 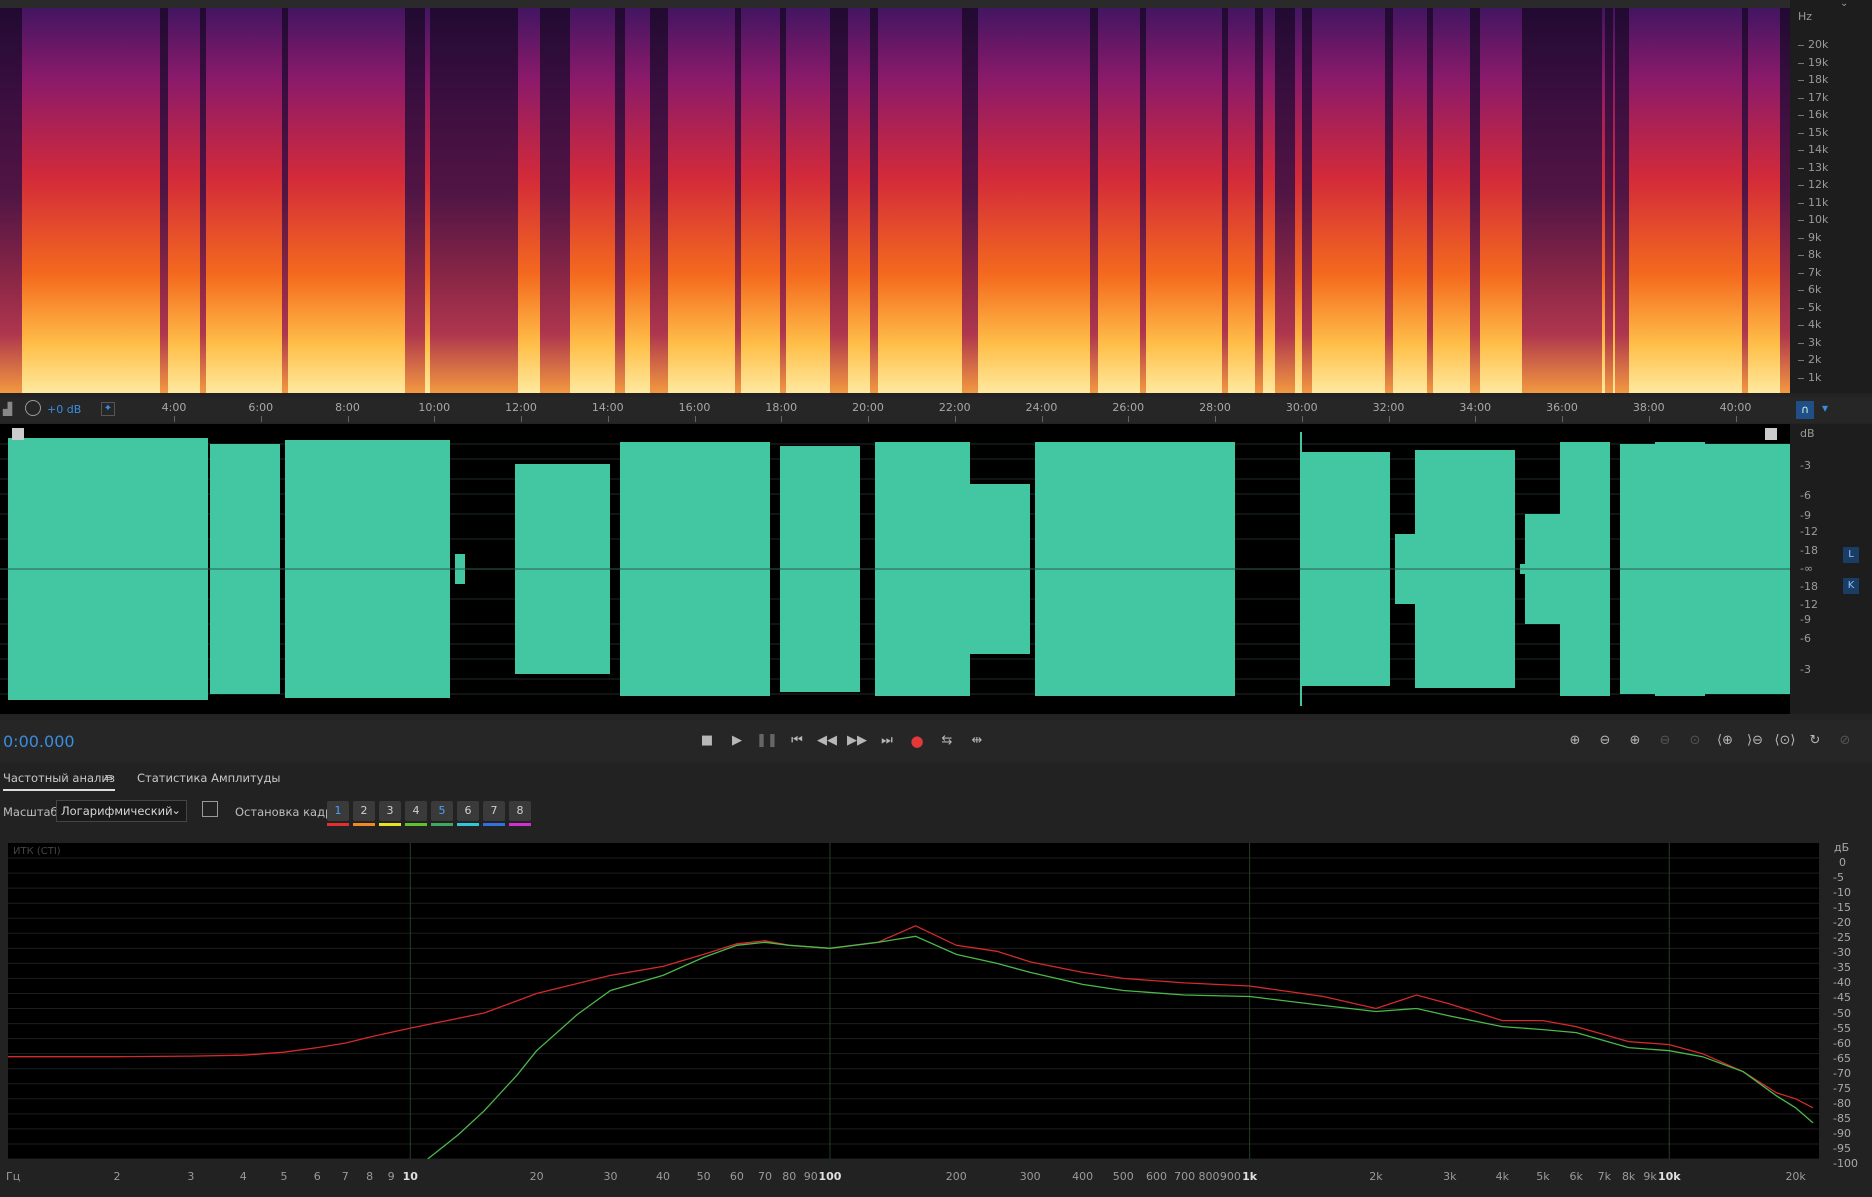 What do you see at coordinates (209, 778) in the screenshot?
I see `tab-amplitude-statistics: Статистика Амплитуды` at bounding box center [209, 778].